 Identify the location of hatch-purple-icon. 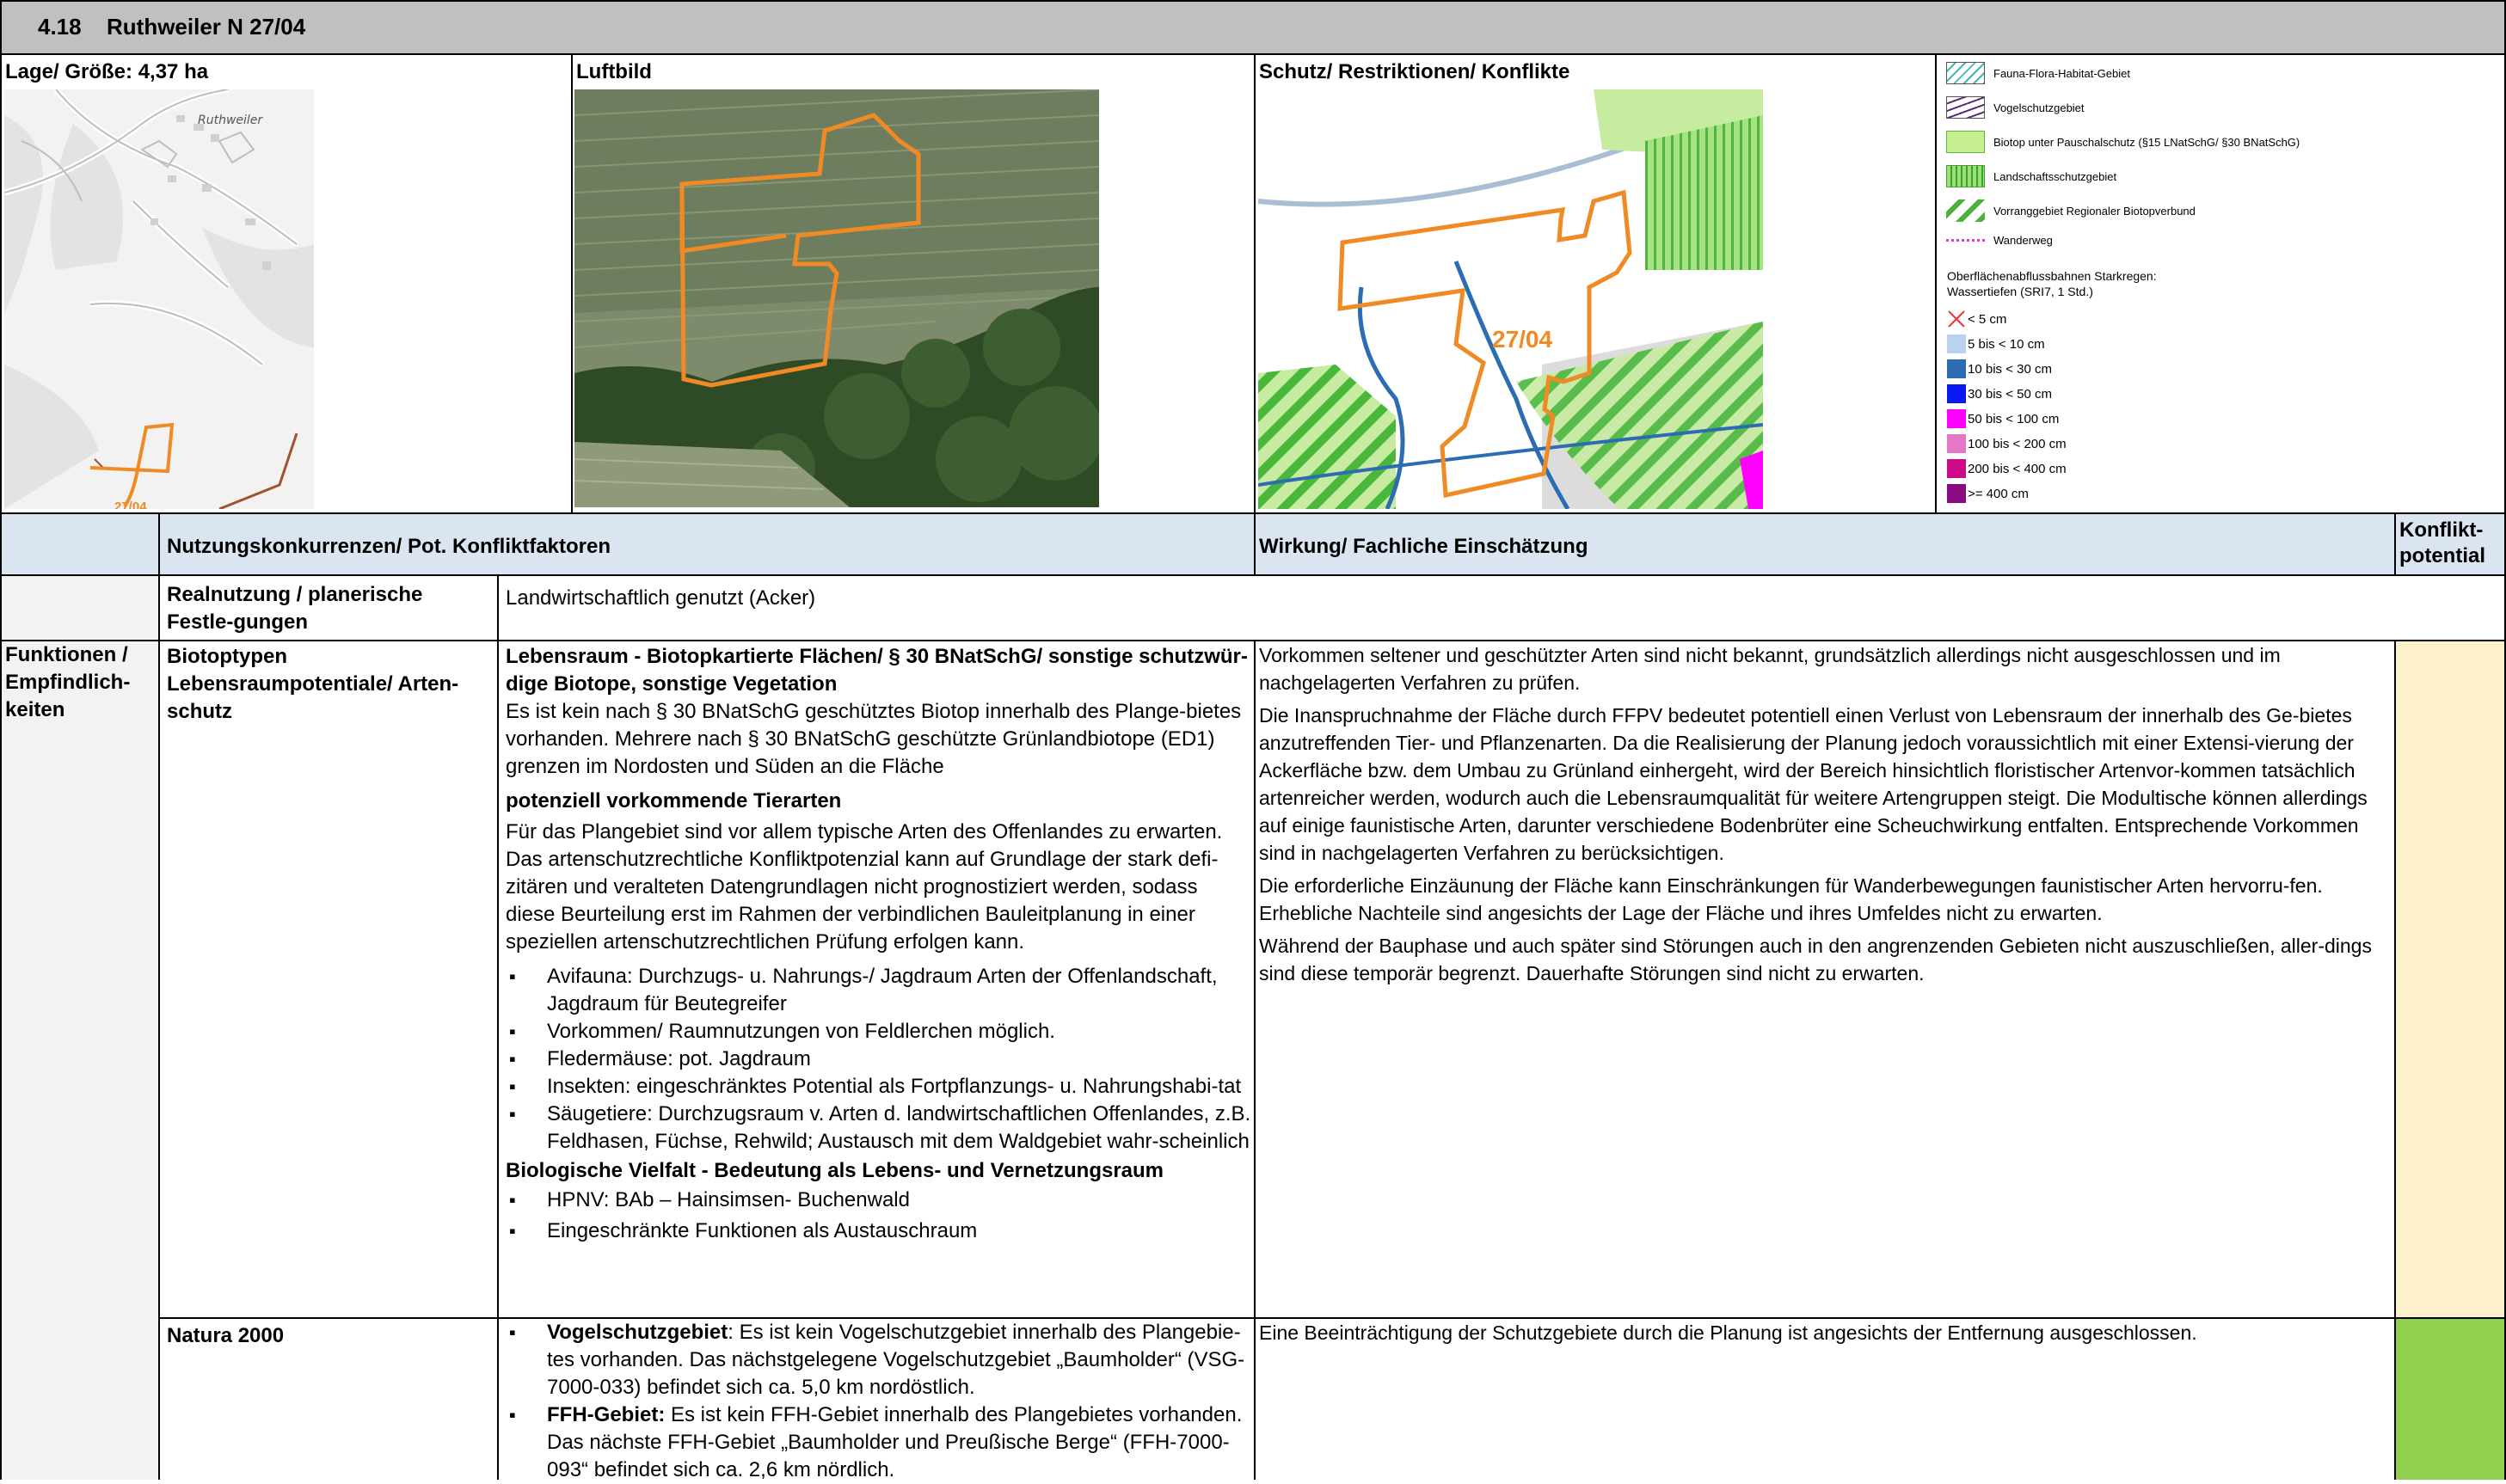
(1965, 107).